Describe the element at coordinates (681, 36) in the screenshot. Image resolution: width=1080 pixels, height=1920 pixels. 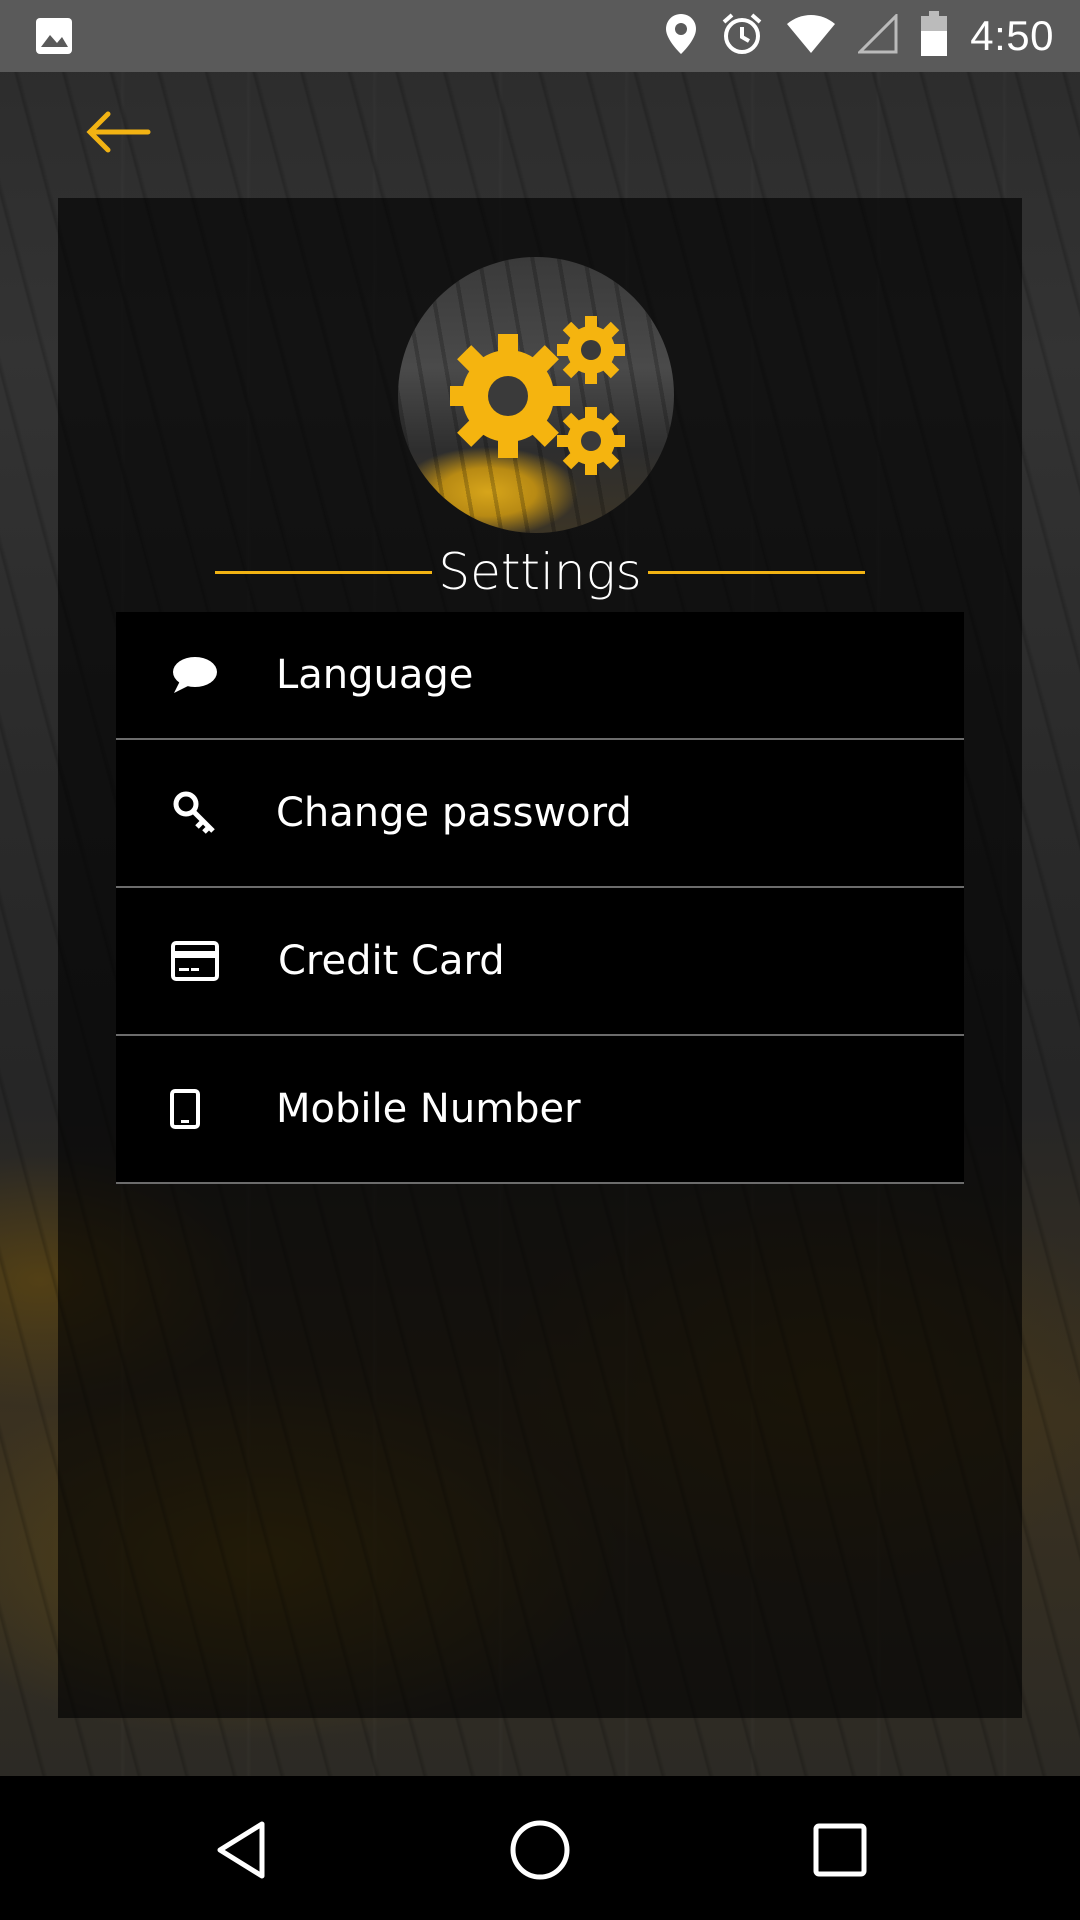
I see `location-icon` at that location.